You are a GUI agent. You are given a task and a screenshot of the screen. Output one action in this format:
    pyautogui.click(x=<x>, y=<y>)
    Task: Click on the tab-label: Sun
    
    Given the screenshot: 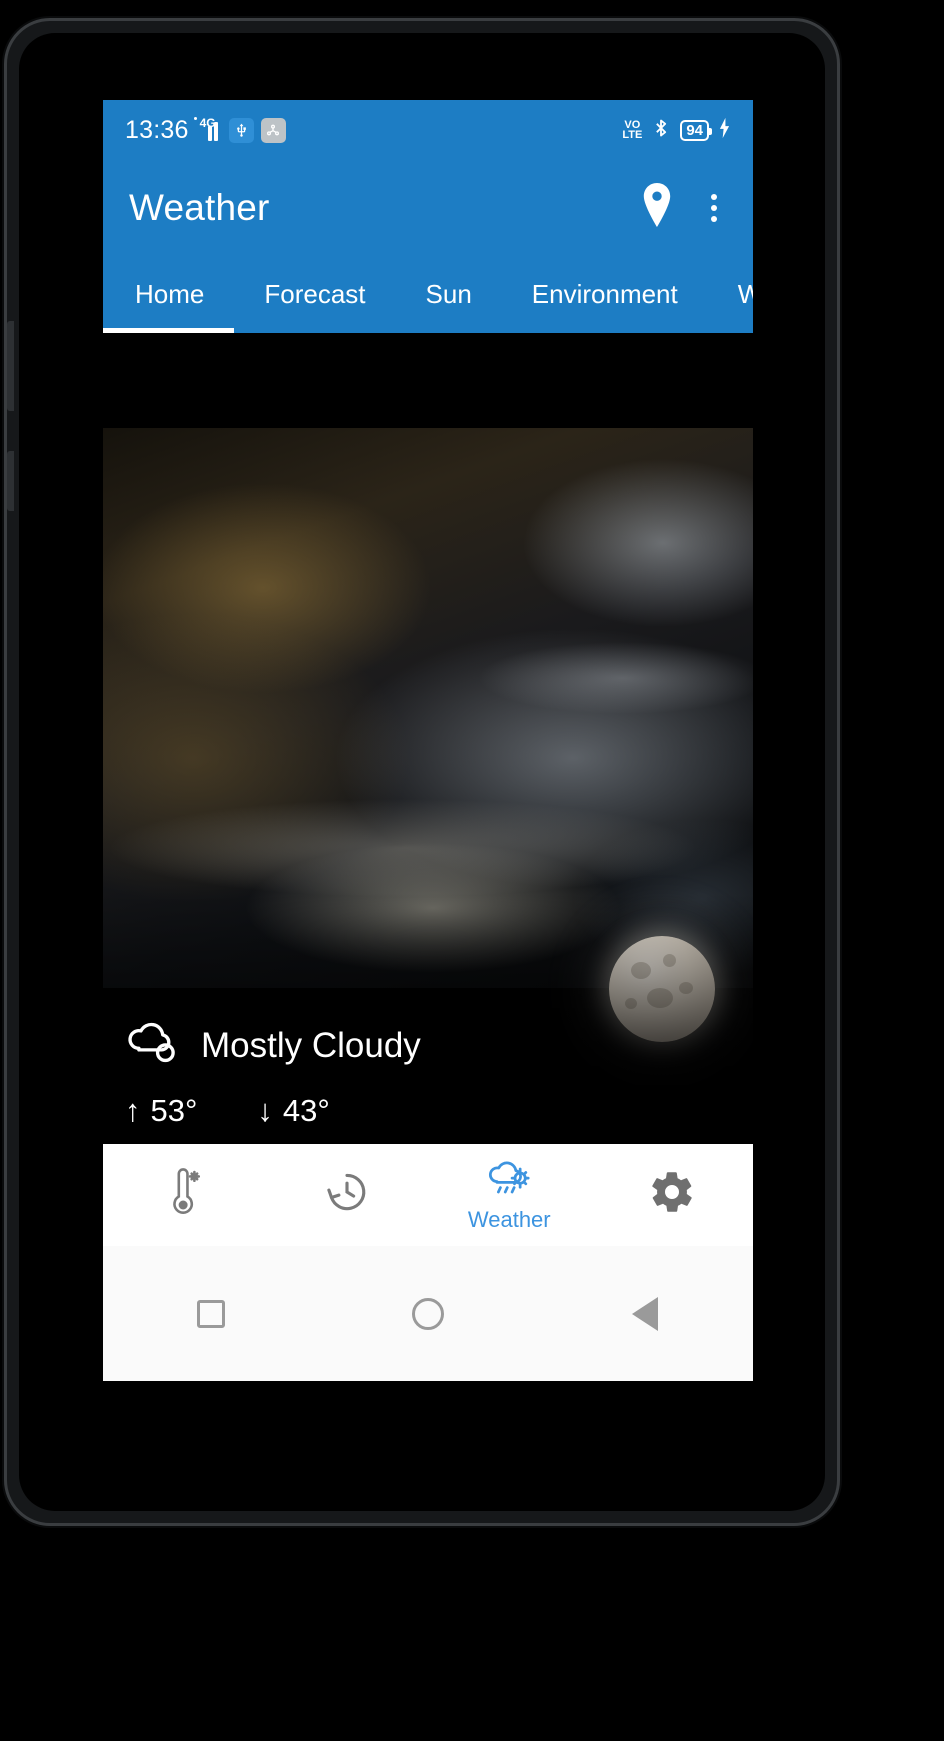 What is the action you would take?
    pyautogui.click(x=448, y=293)
    